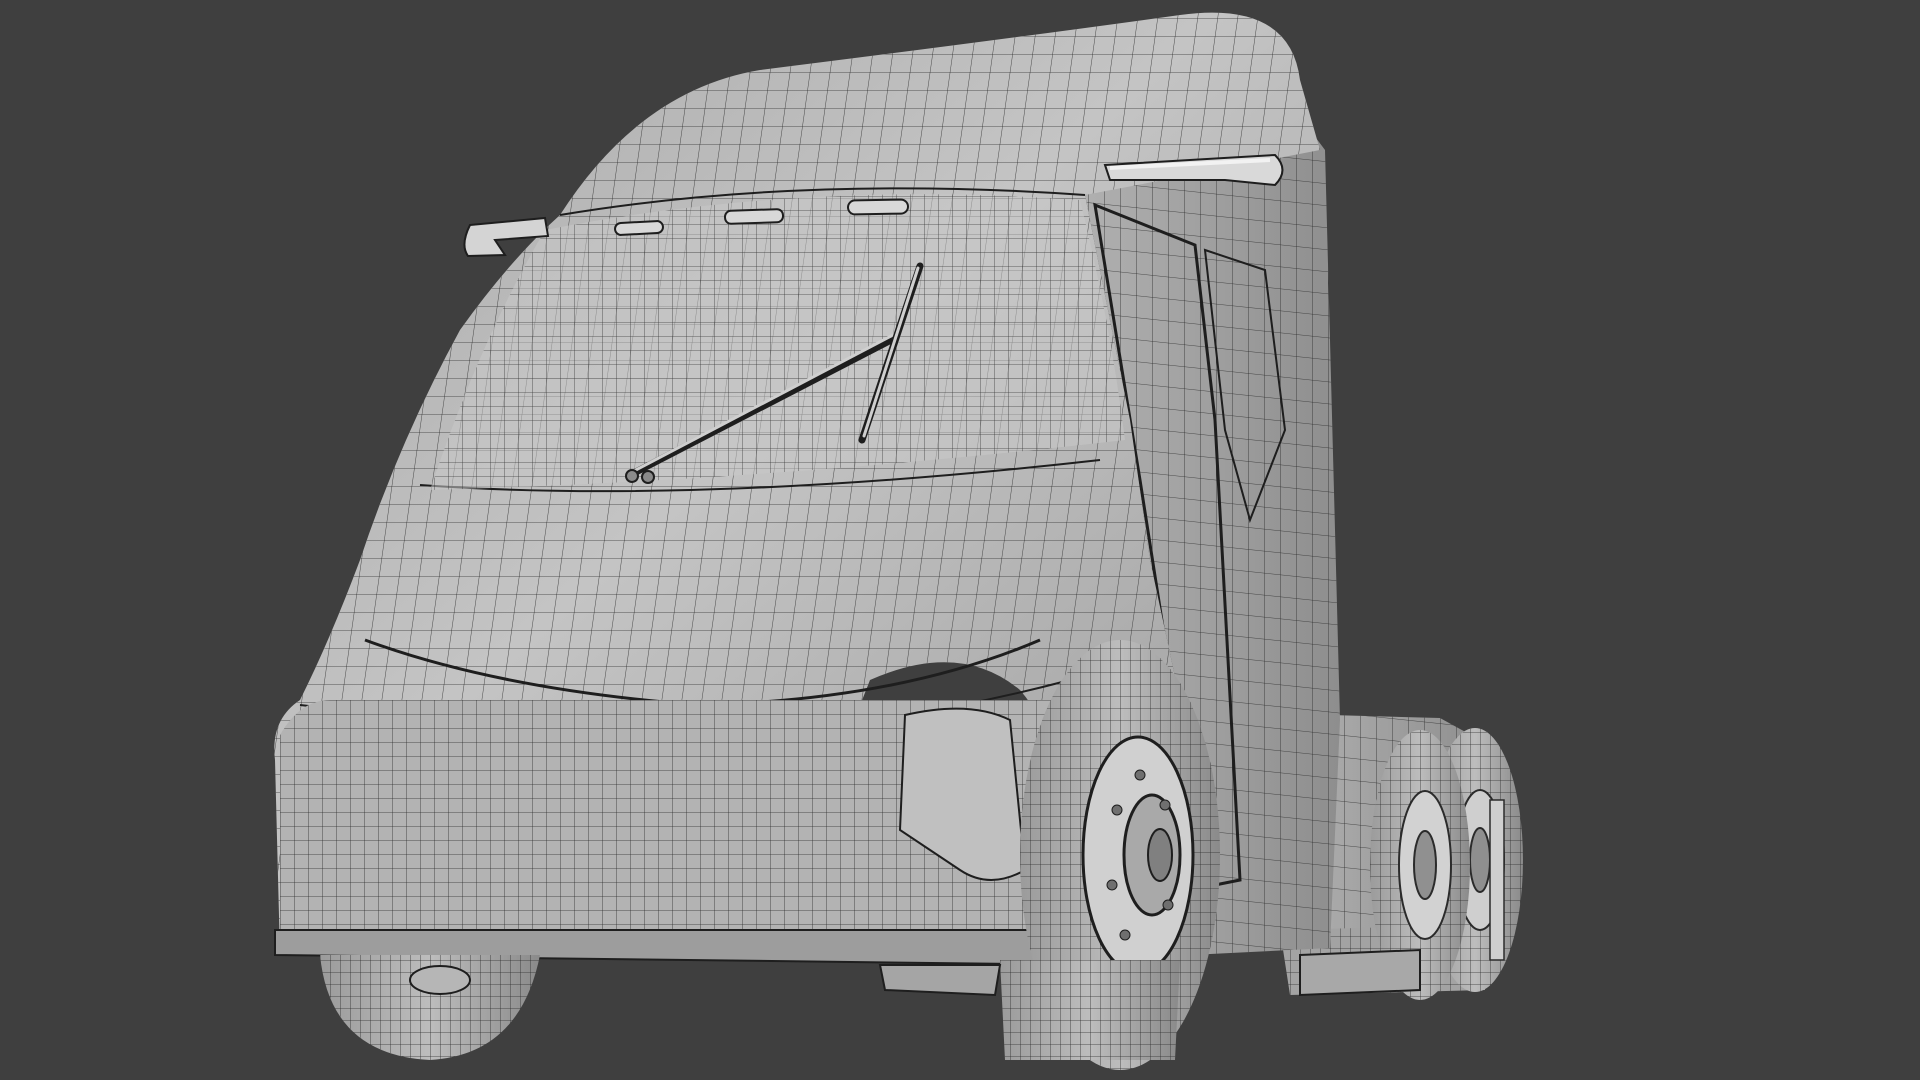 Image resolution: width=1920 pixels, height=1080 pixels. I want to click on front-bumper, so click(687, 833).